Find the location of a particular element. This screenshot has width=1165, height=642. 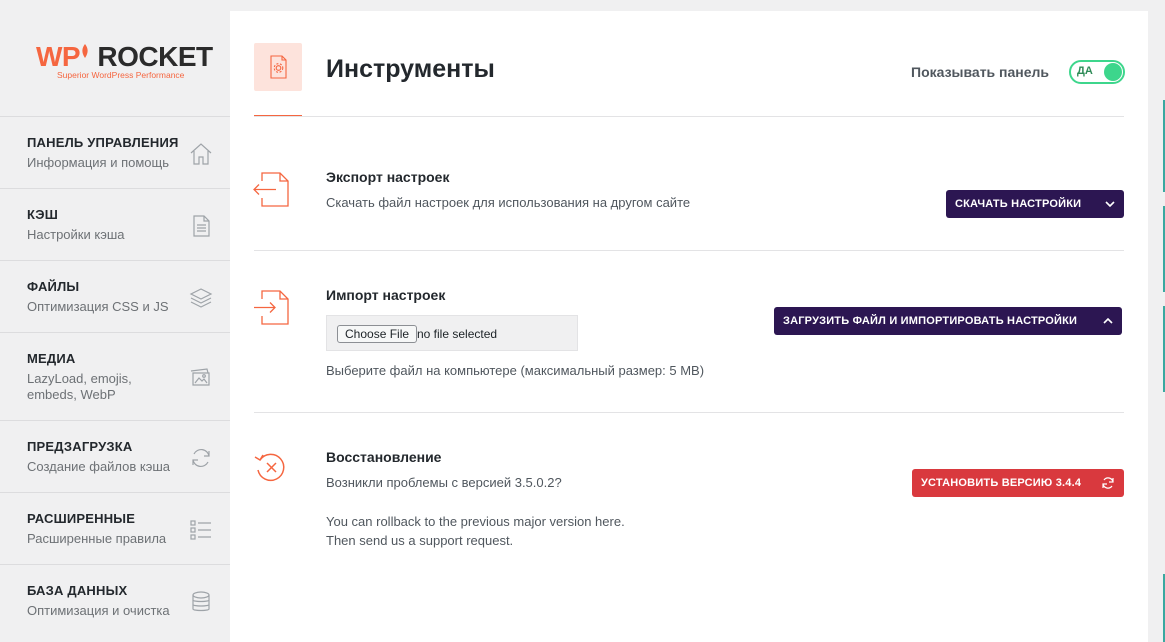

logo-rocket: ROCKET is located at coordinates (155, 56).